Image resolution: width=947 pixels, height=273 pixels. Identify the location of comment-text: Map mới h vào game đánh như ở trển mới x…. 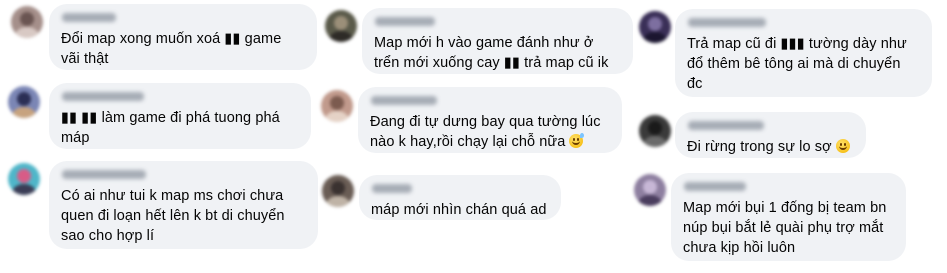
(491, 53).